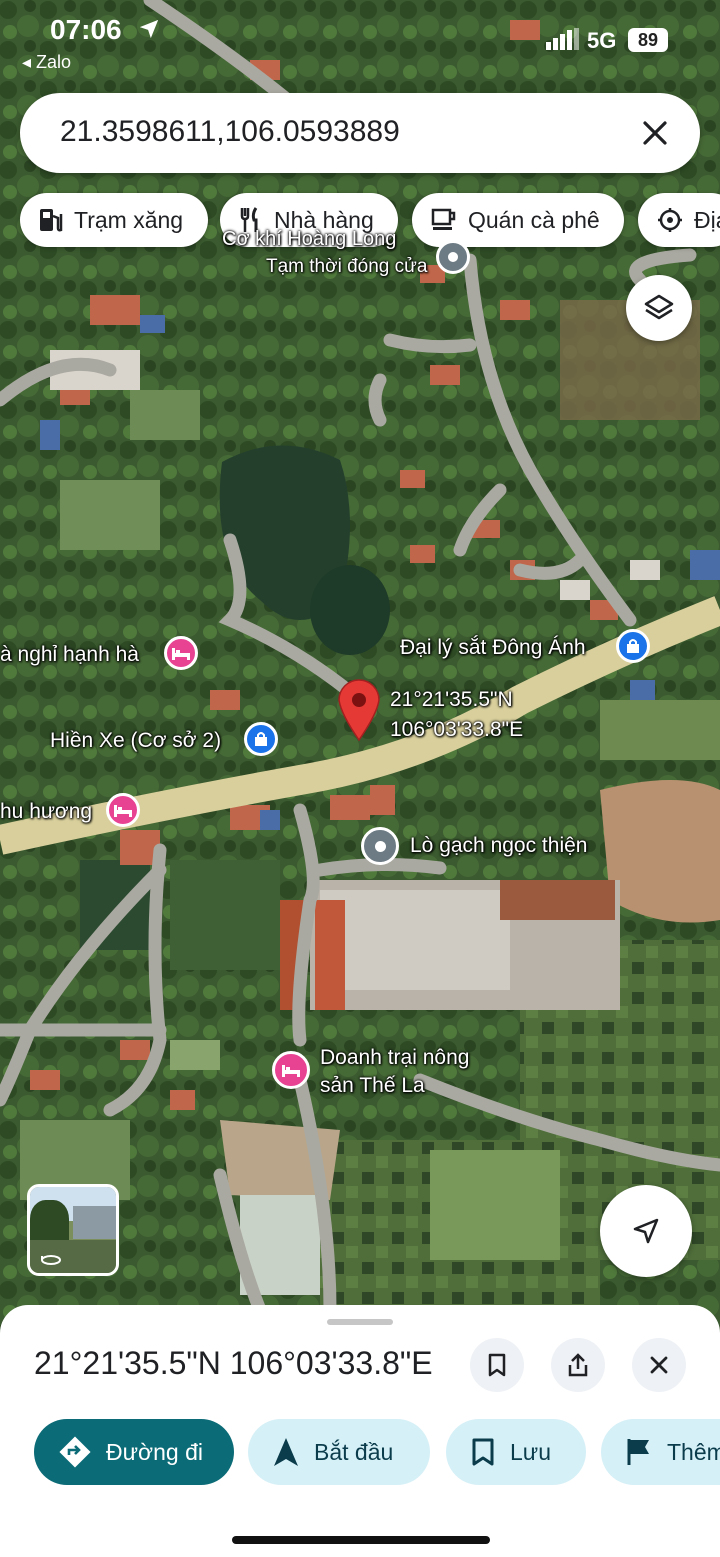 The image size is (720, 1557). I want to click on dropped-pin-marker, so click(359, 710).